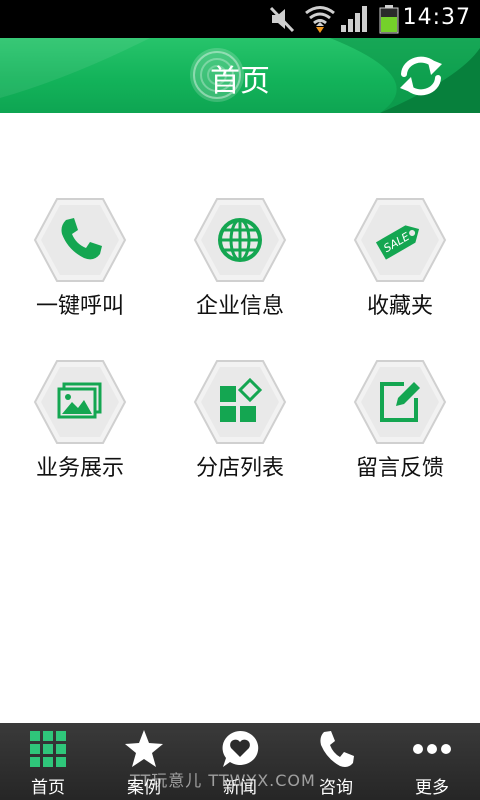 The width and height of the screenshot is (480, 800). I want to click on wifi-icon, so click(320, 19).